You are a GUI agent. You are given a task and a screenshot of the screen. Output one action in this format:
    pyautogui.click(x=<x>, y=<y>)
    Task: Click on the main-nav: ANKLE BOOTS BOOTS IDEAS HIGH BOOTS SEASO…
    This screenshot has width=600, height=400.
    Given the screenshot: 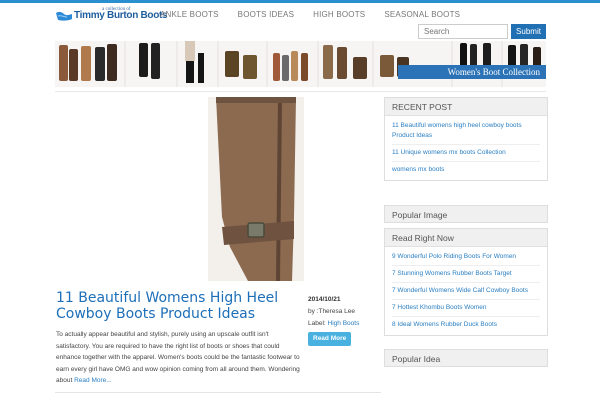 What is the action you would take?
    pyautogui.click(x=319, y=14)
    